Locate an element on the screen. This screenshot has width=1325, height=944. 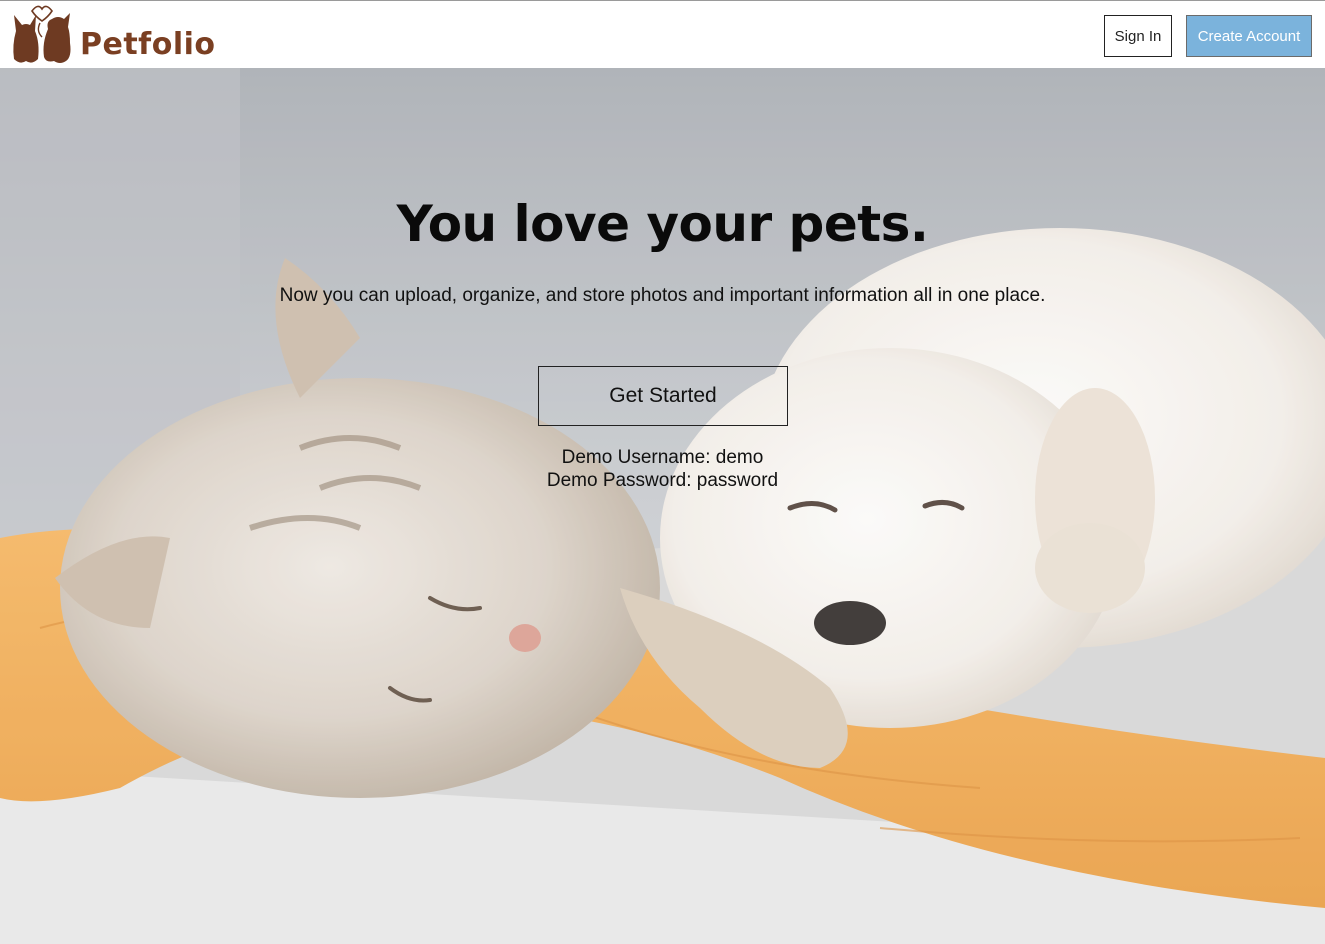
demo-password: Demo Password: password is located at coordinates (662, 480).